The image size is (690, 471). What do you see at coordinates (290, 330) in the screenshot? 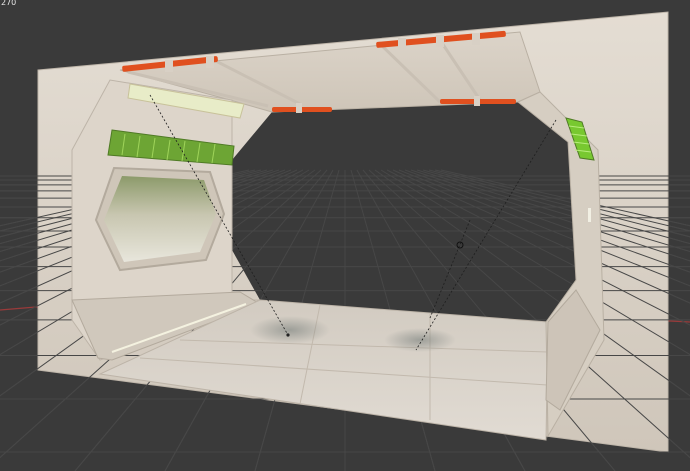
I see `floor-stain-left` at bounding box center [290, 330].